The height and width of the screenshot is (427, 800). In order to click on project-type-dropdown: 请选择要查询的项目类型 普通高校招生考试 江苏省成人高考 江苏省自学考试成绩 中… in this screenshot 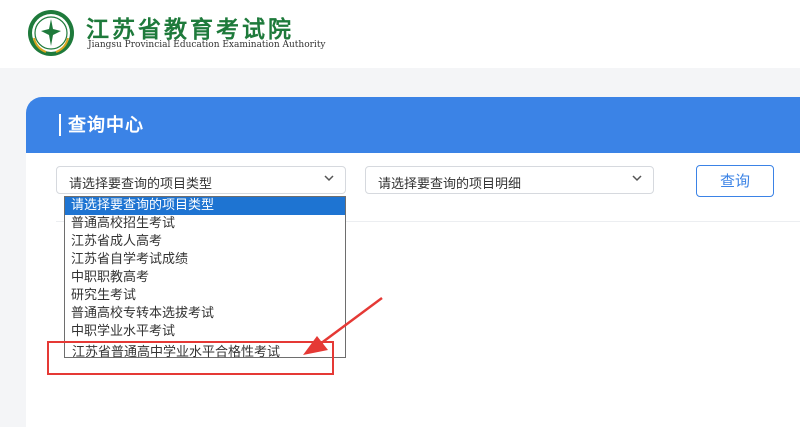, I will do `click(205, 277)`.